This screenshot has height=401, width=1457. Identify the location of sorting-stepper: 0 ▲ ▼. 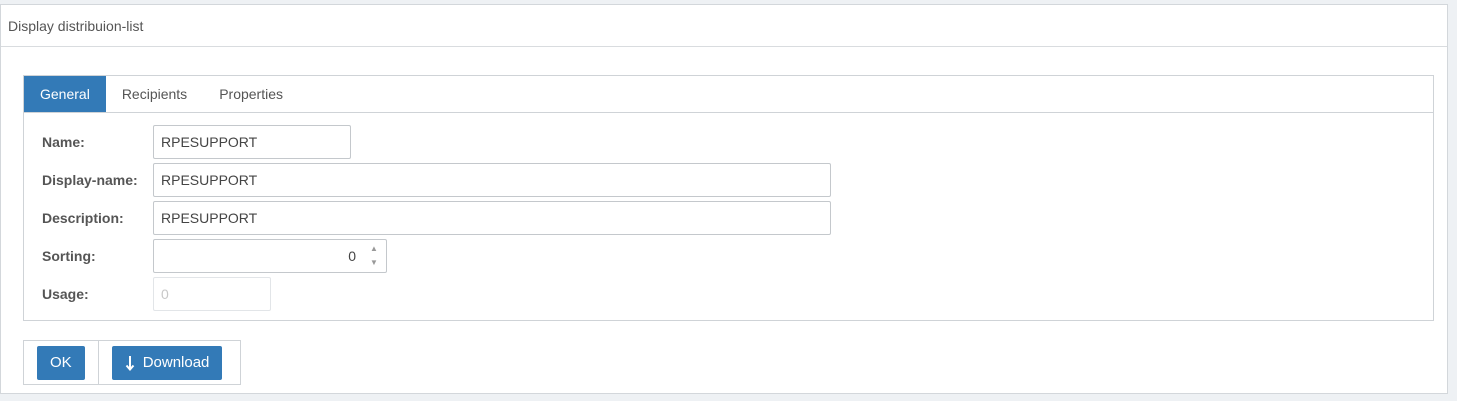
(270, 256).